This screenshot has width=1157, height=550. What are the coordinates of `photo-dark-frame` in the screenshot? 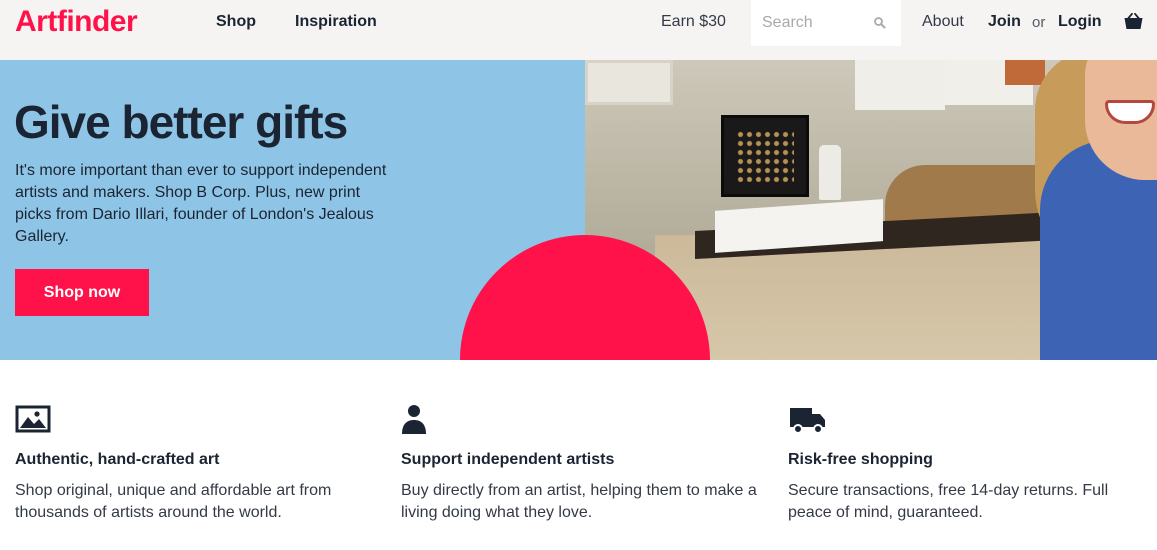 It's located at (765, 156).